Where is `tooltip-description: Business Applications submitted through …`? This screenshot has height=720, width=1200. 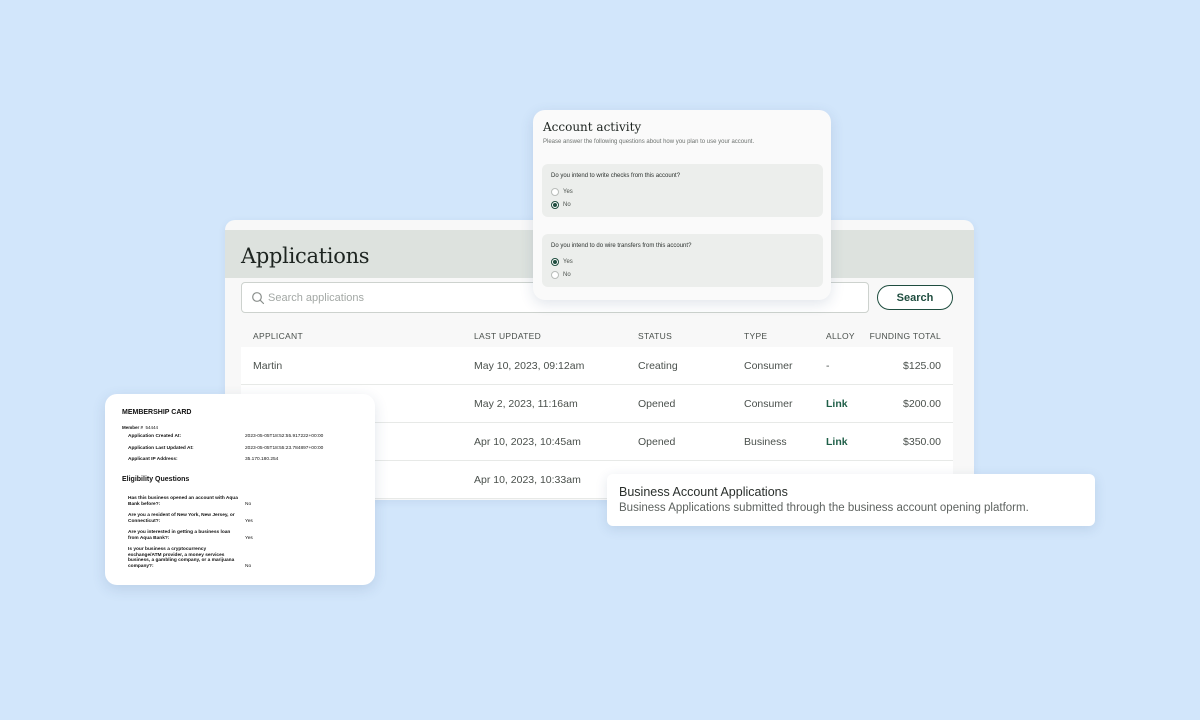 tooltip-description: Business Applications submitted through … is located at coordinates (824, 508).